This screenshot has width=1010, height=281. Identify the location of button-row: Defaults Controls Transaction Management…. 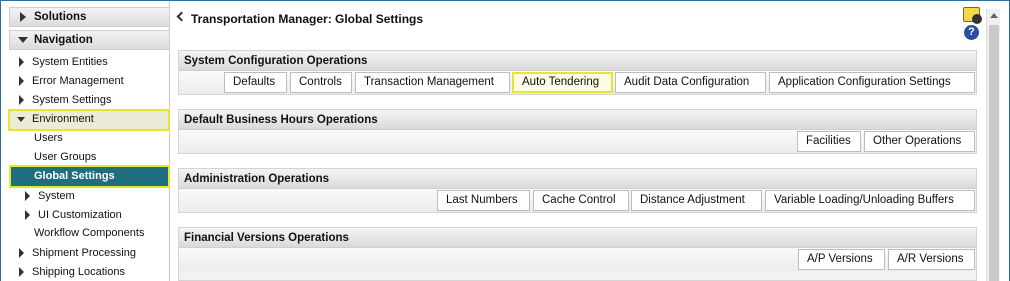
(577, 82).